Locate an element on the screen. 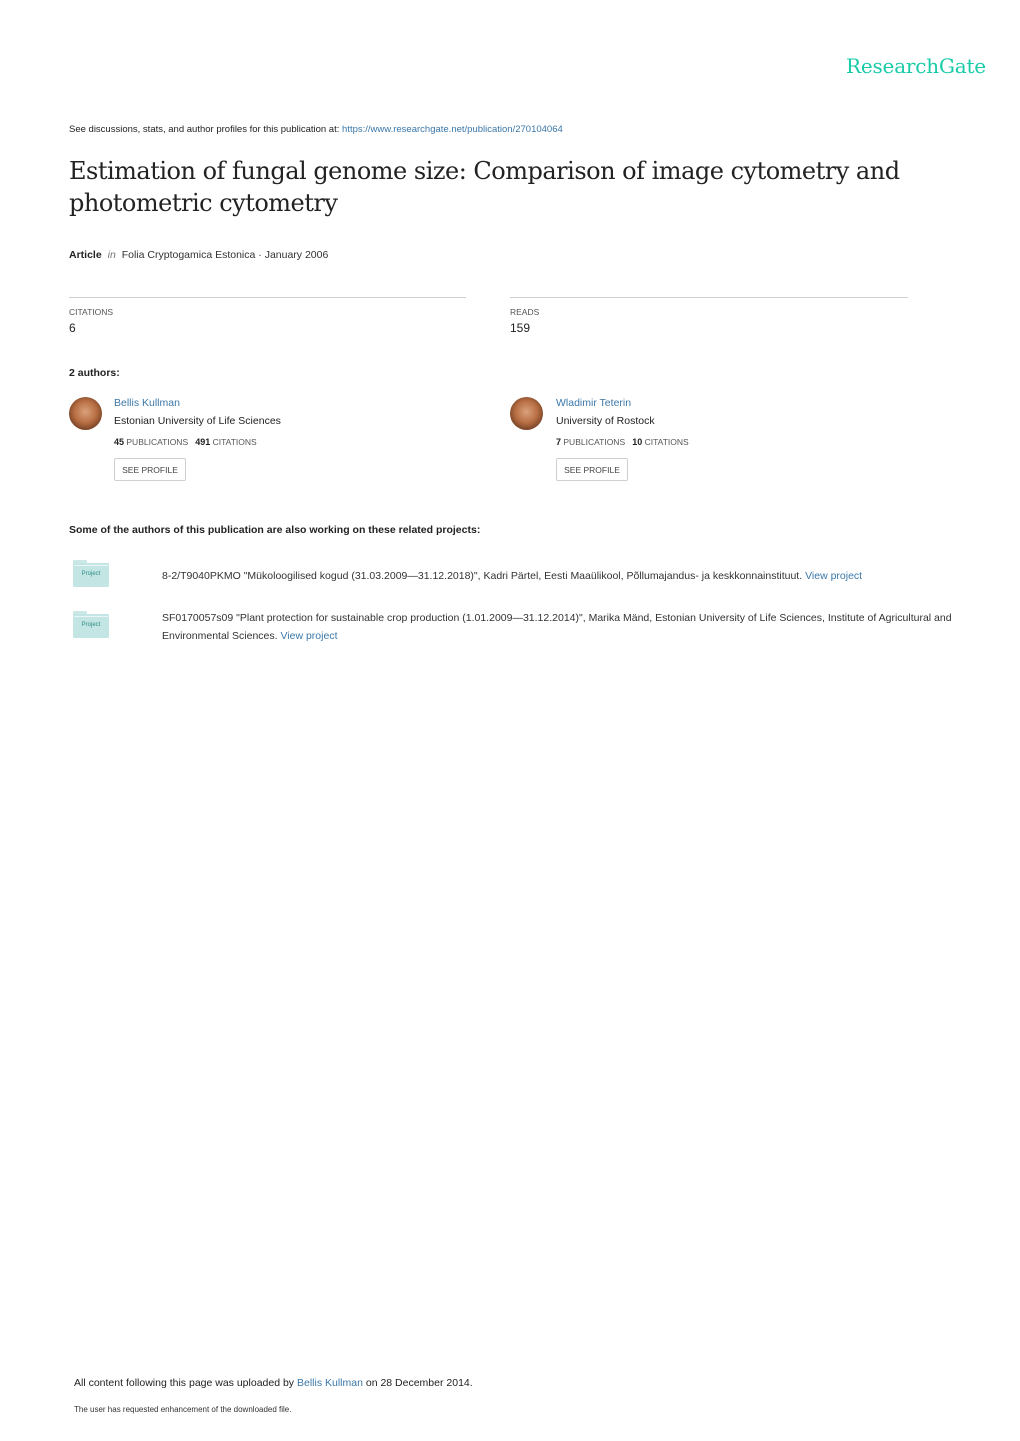  citations-count: 491 is located at coordinates (203, 442).